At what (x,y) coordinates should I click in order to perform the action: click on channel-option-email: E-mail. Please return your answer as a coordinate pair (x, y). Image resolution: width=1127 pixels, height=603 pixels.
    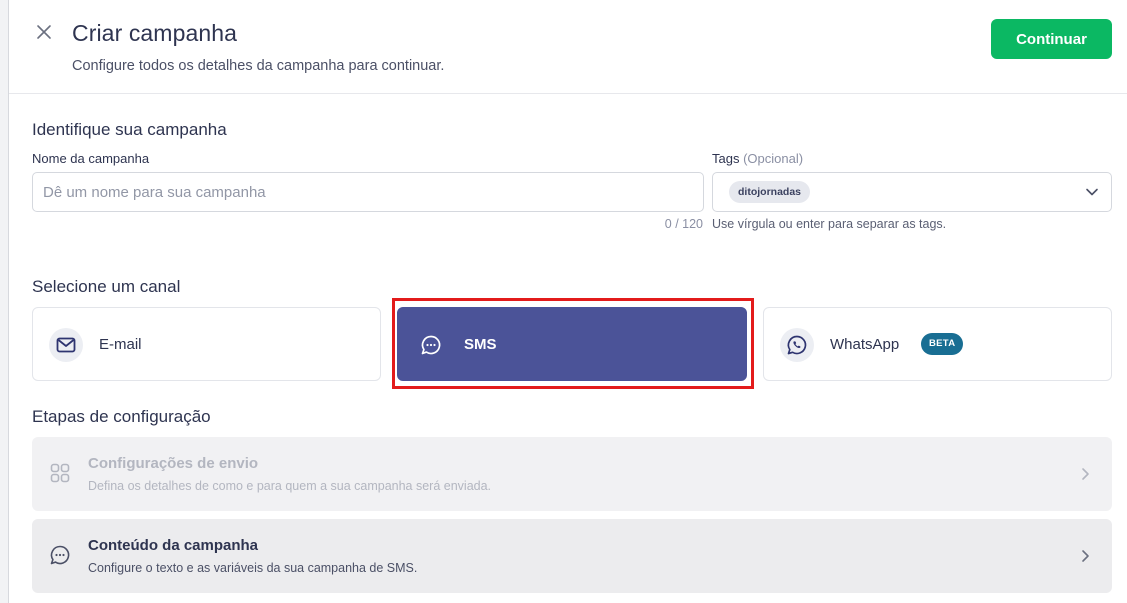
    Looking at the image, I should click on (206, 344).